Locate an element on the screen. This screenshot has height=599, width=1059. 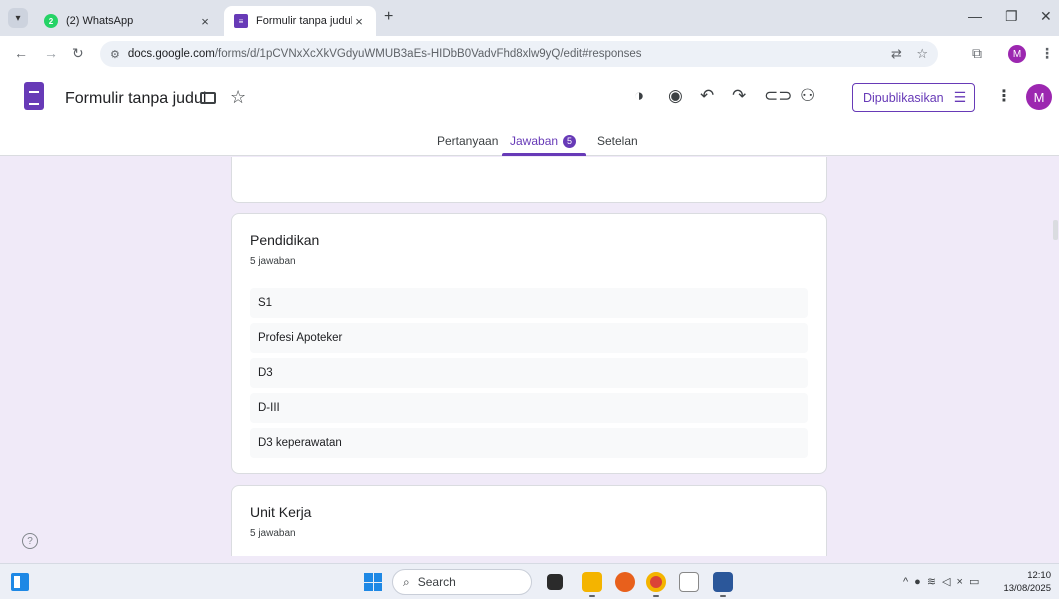
word-icon is located at coordinates (723, 582).